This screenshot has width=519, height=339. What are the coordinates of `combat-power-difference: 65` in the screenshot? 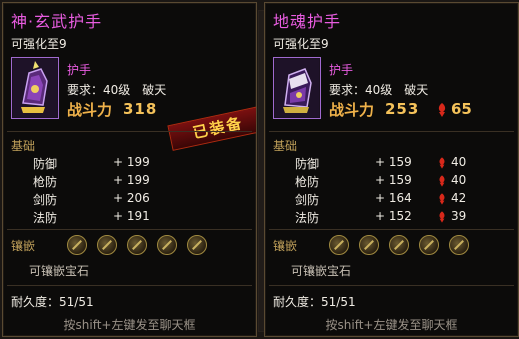 It's located at (461, 109).